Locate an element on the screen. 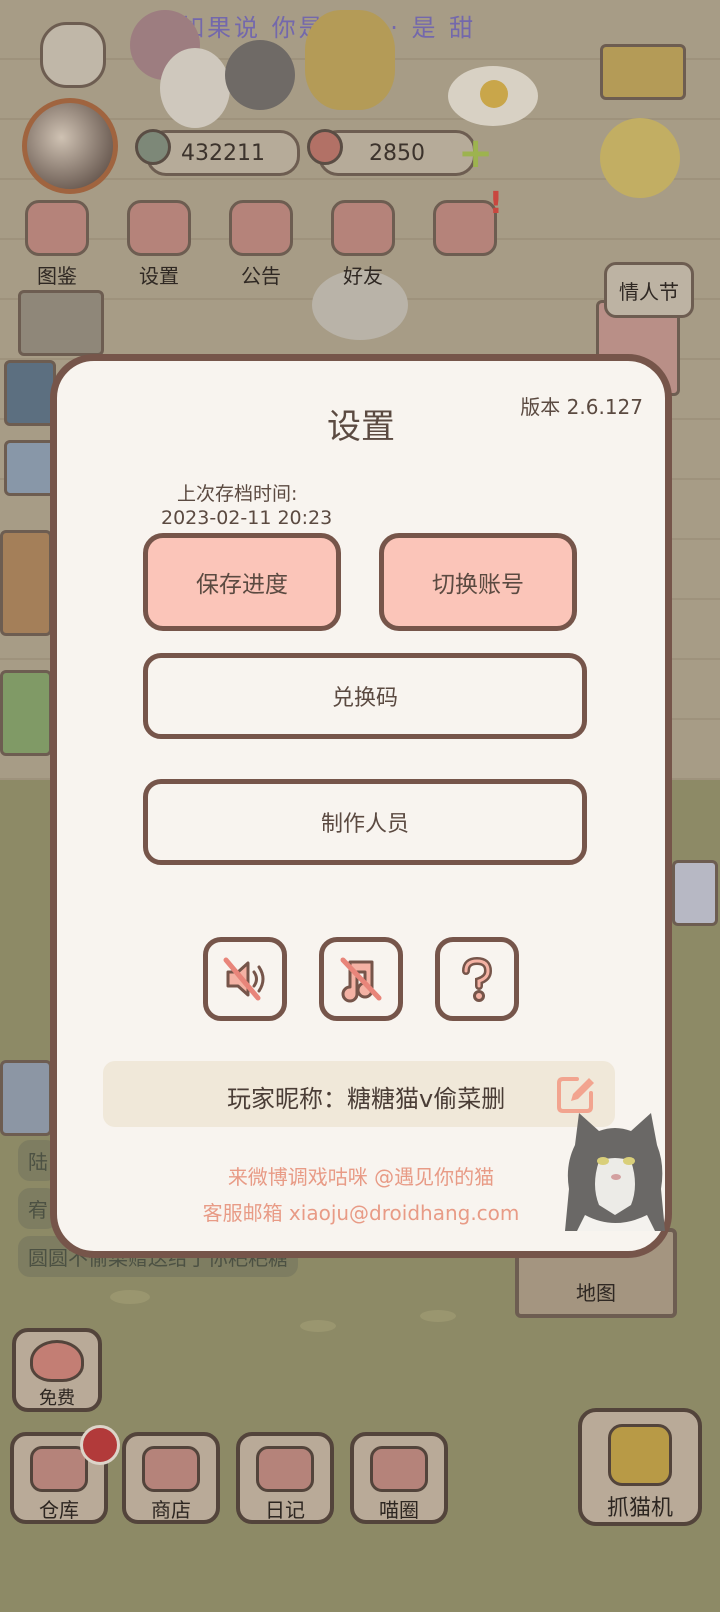 The image size is (720, 1612). top-menu-item: 设置 is located at coordinates (159, 244).